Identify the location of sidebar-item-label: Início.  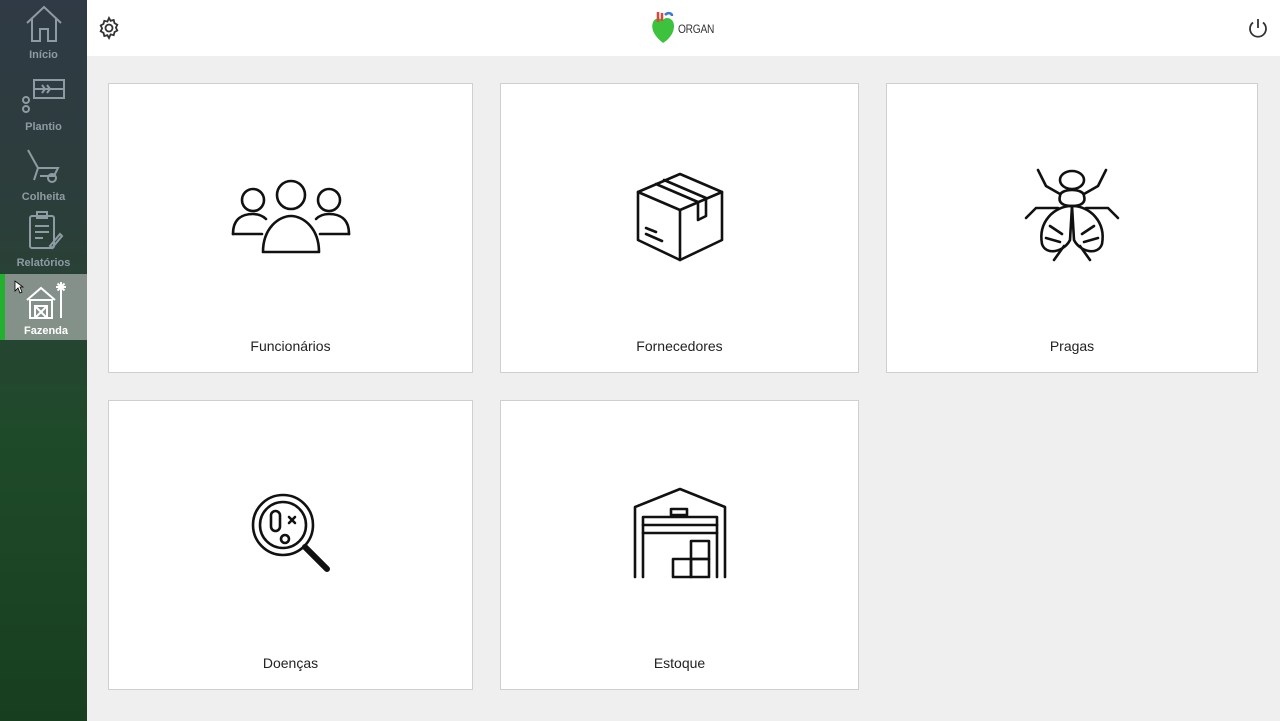
(43, 55).